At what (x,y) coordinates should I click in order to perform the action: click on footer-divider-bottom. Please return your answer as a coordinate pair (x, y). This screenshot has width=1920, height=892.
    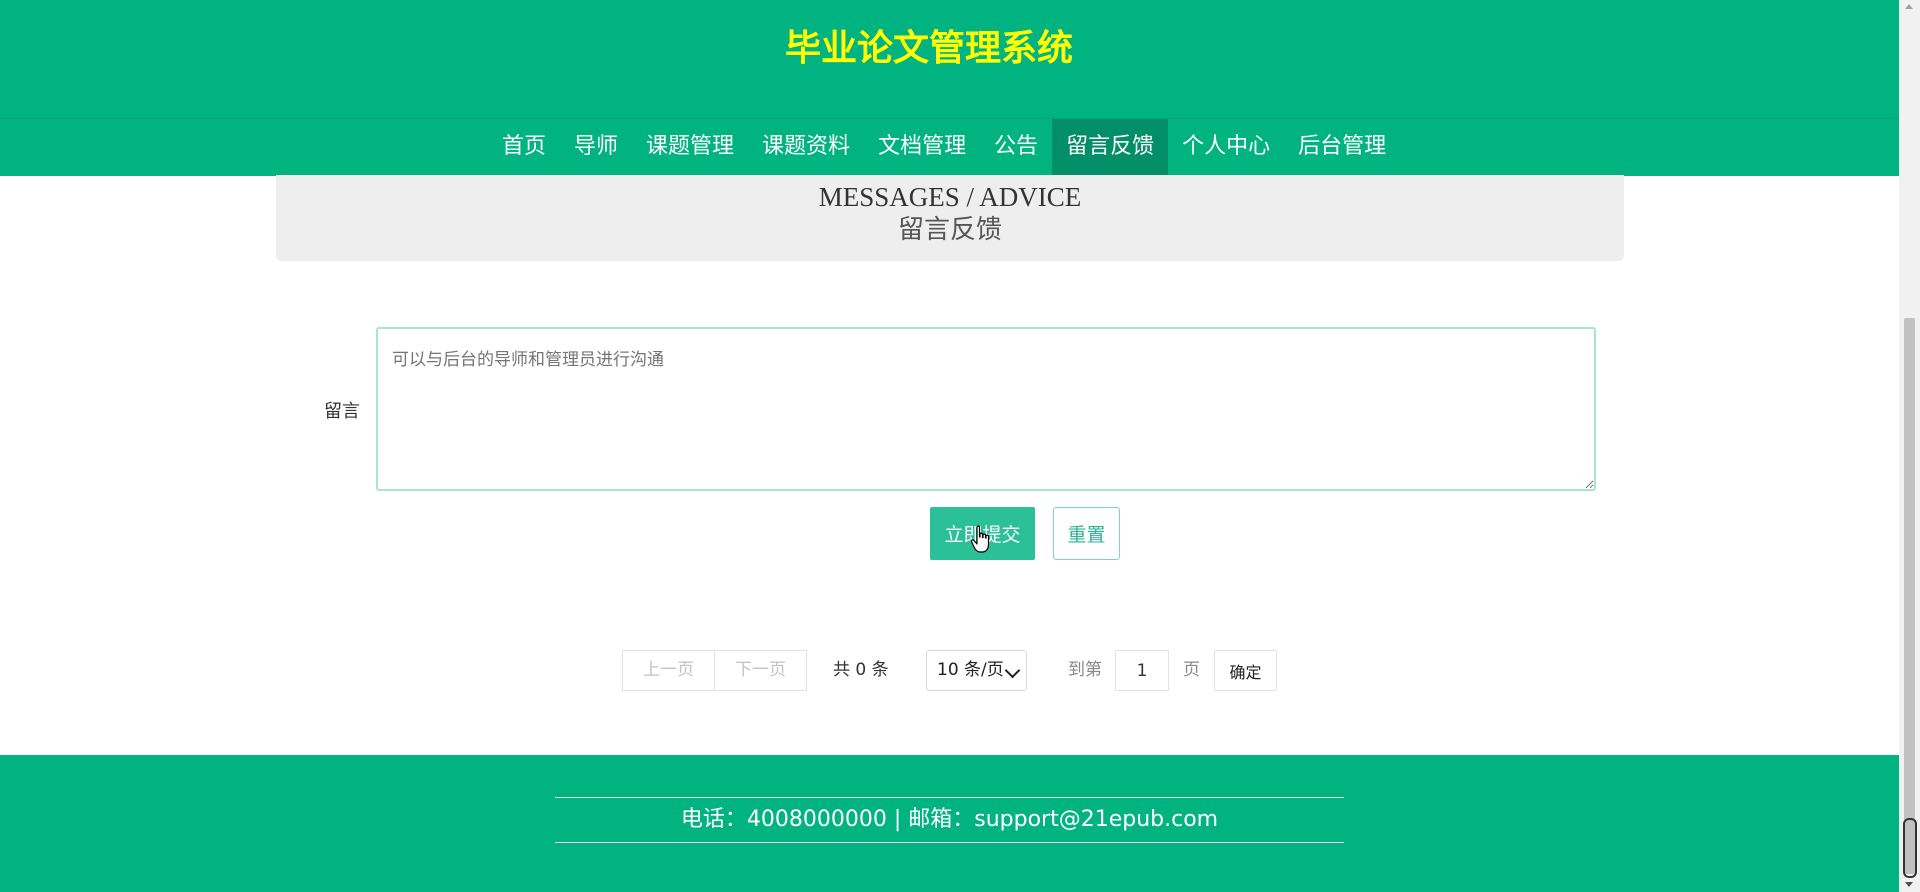
    Looking at the image, I should click on (949, 842).